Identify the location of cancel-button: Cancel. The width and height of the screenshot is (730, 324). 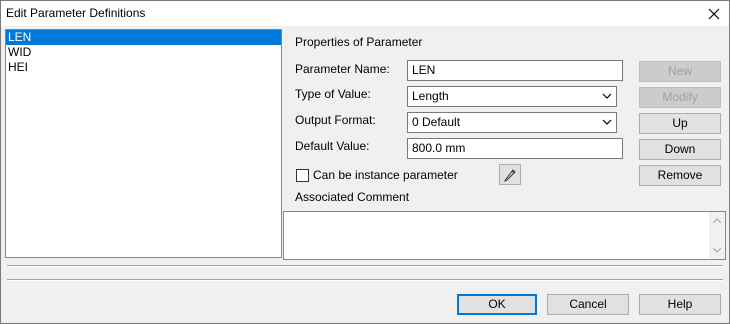
(588, 304).